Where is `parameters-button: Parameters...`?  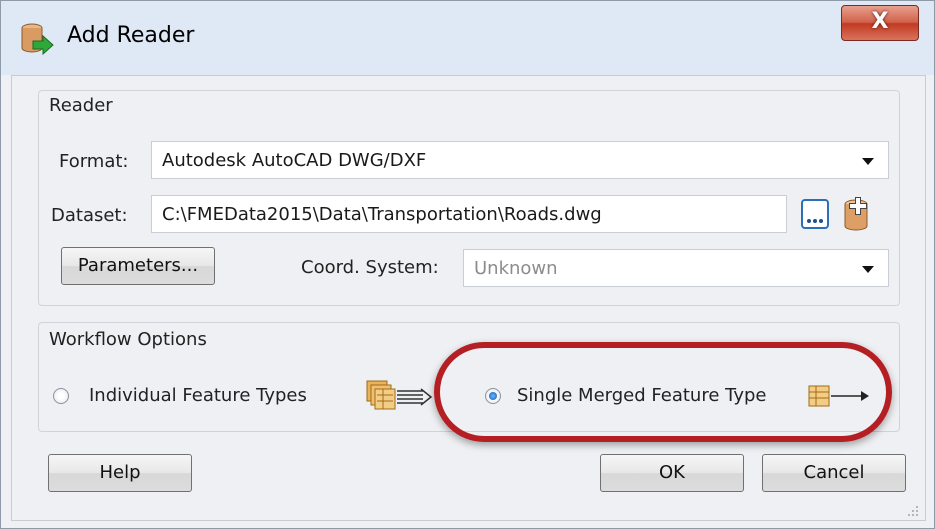 parameters-button: Parameters... is located at coordinates (138, 266).